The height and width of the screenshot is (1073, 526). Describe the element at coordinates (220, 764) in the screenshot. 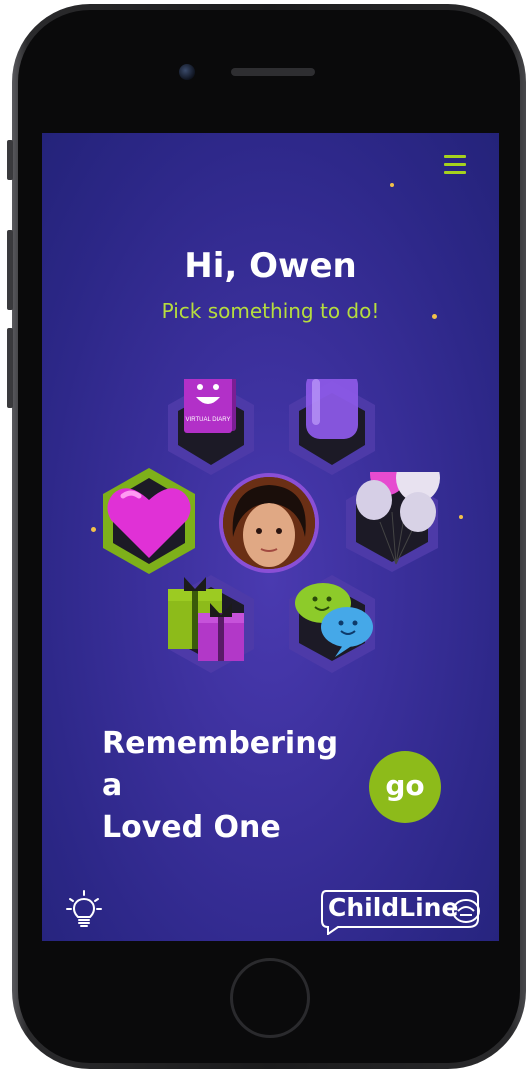

I see `activity-title-line-1: Remembering a` at that location.